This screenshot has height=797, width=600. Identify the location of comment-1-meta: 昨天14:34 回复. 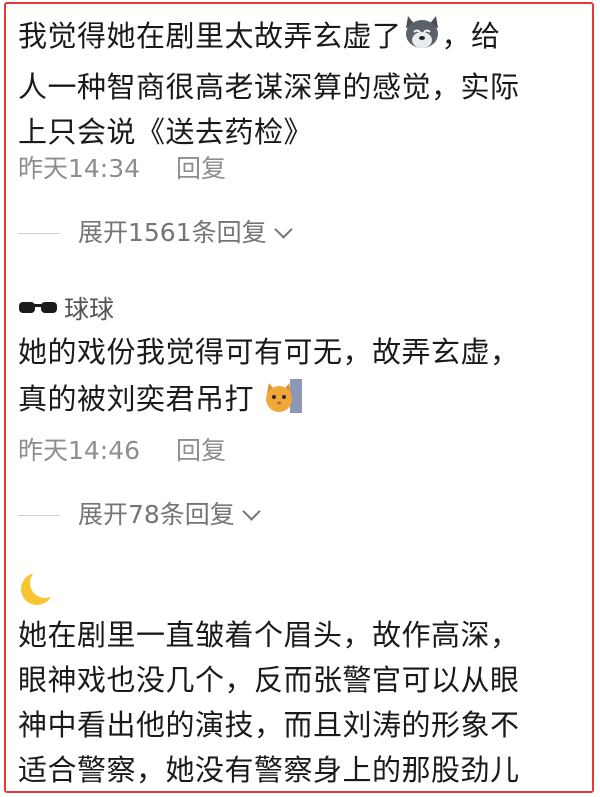
(122, 169).